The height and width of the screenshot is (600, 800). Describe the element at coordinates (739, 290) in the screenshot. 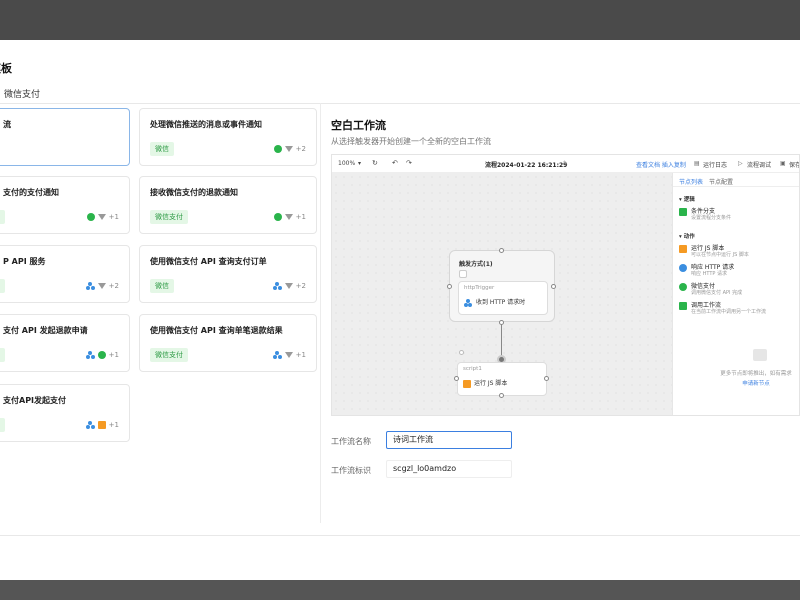

I see `node-item-wechat-pay: 微信支付 调用微信支付 API 完成` at that location.